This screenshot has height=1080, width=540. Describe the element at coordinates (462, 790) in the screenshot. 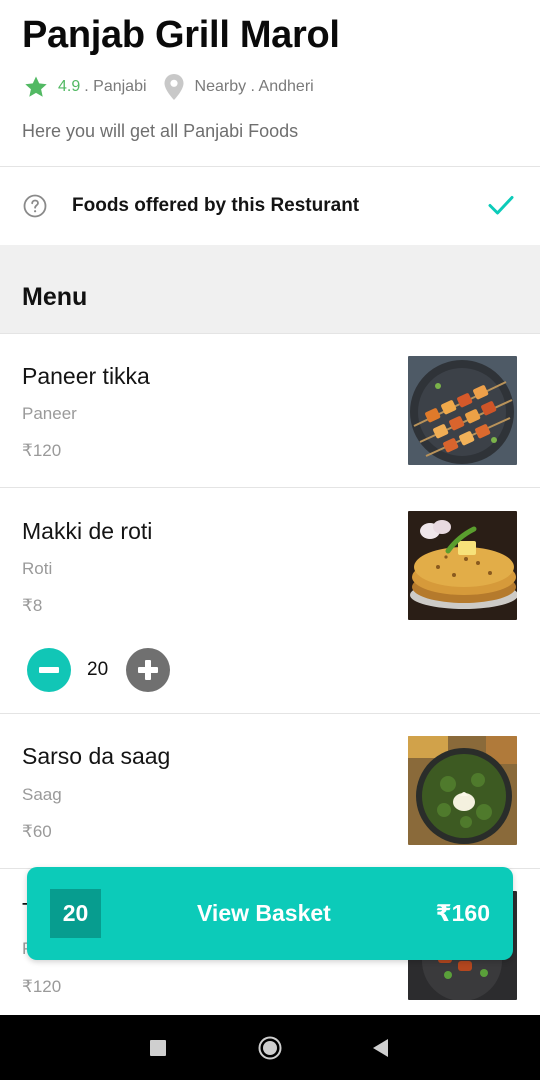

I see `sarso-da-saag-image` at that location.